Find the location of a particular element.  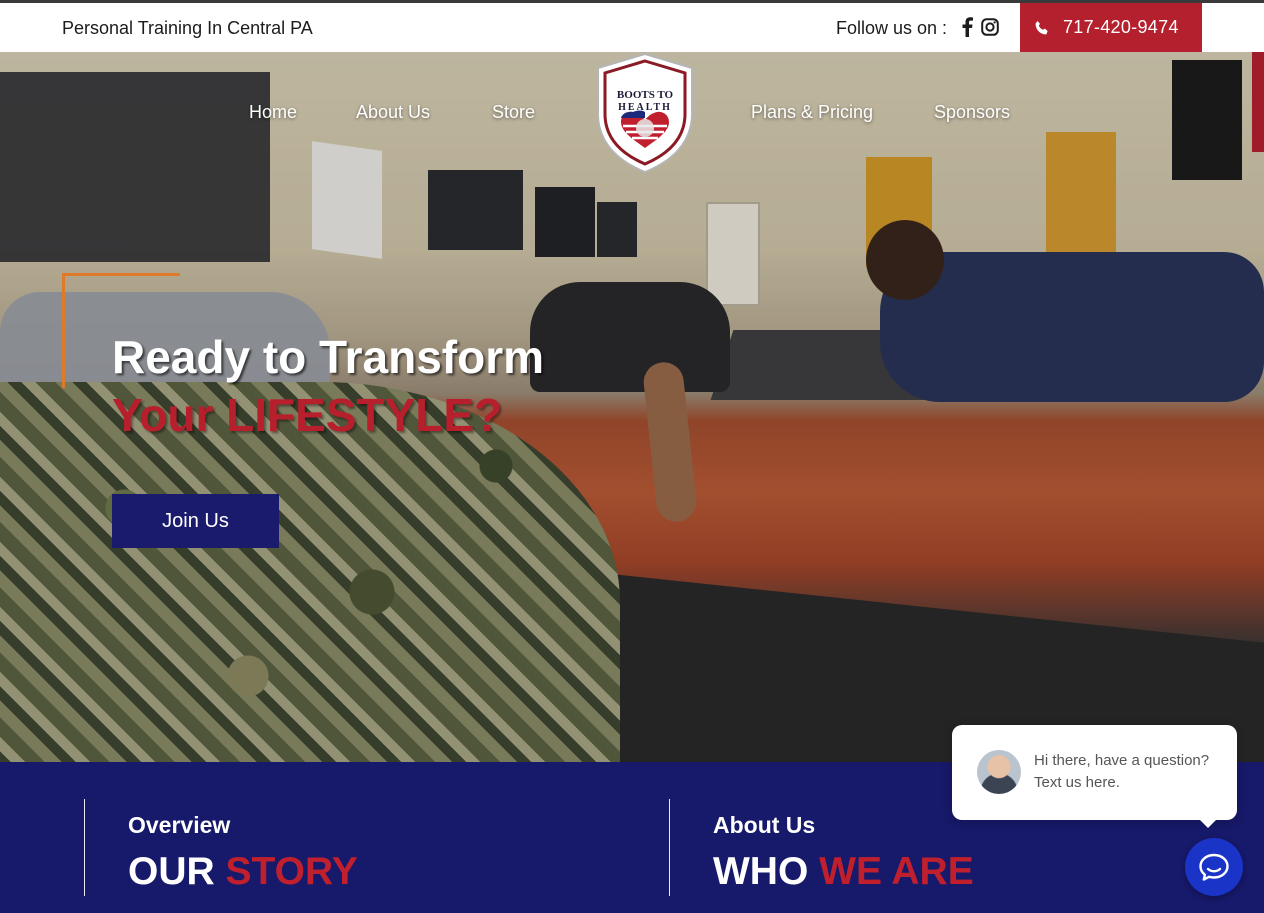

phone-number: 717-420-9474 is located at coordinates (1121, 27).